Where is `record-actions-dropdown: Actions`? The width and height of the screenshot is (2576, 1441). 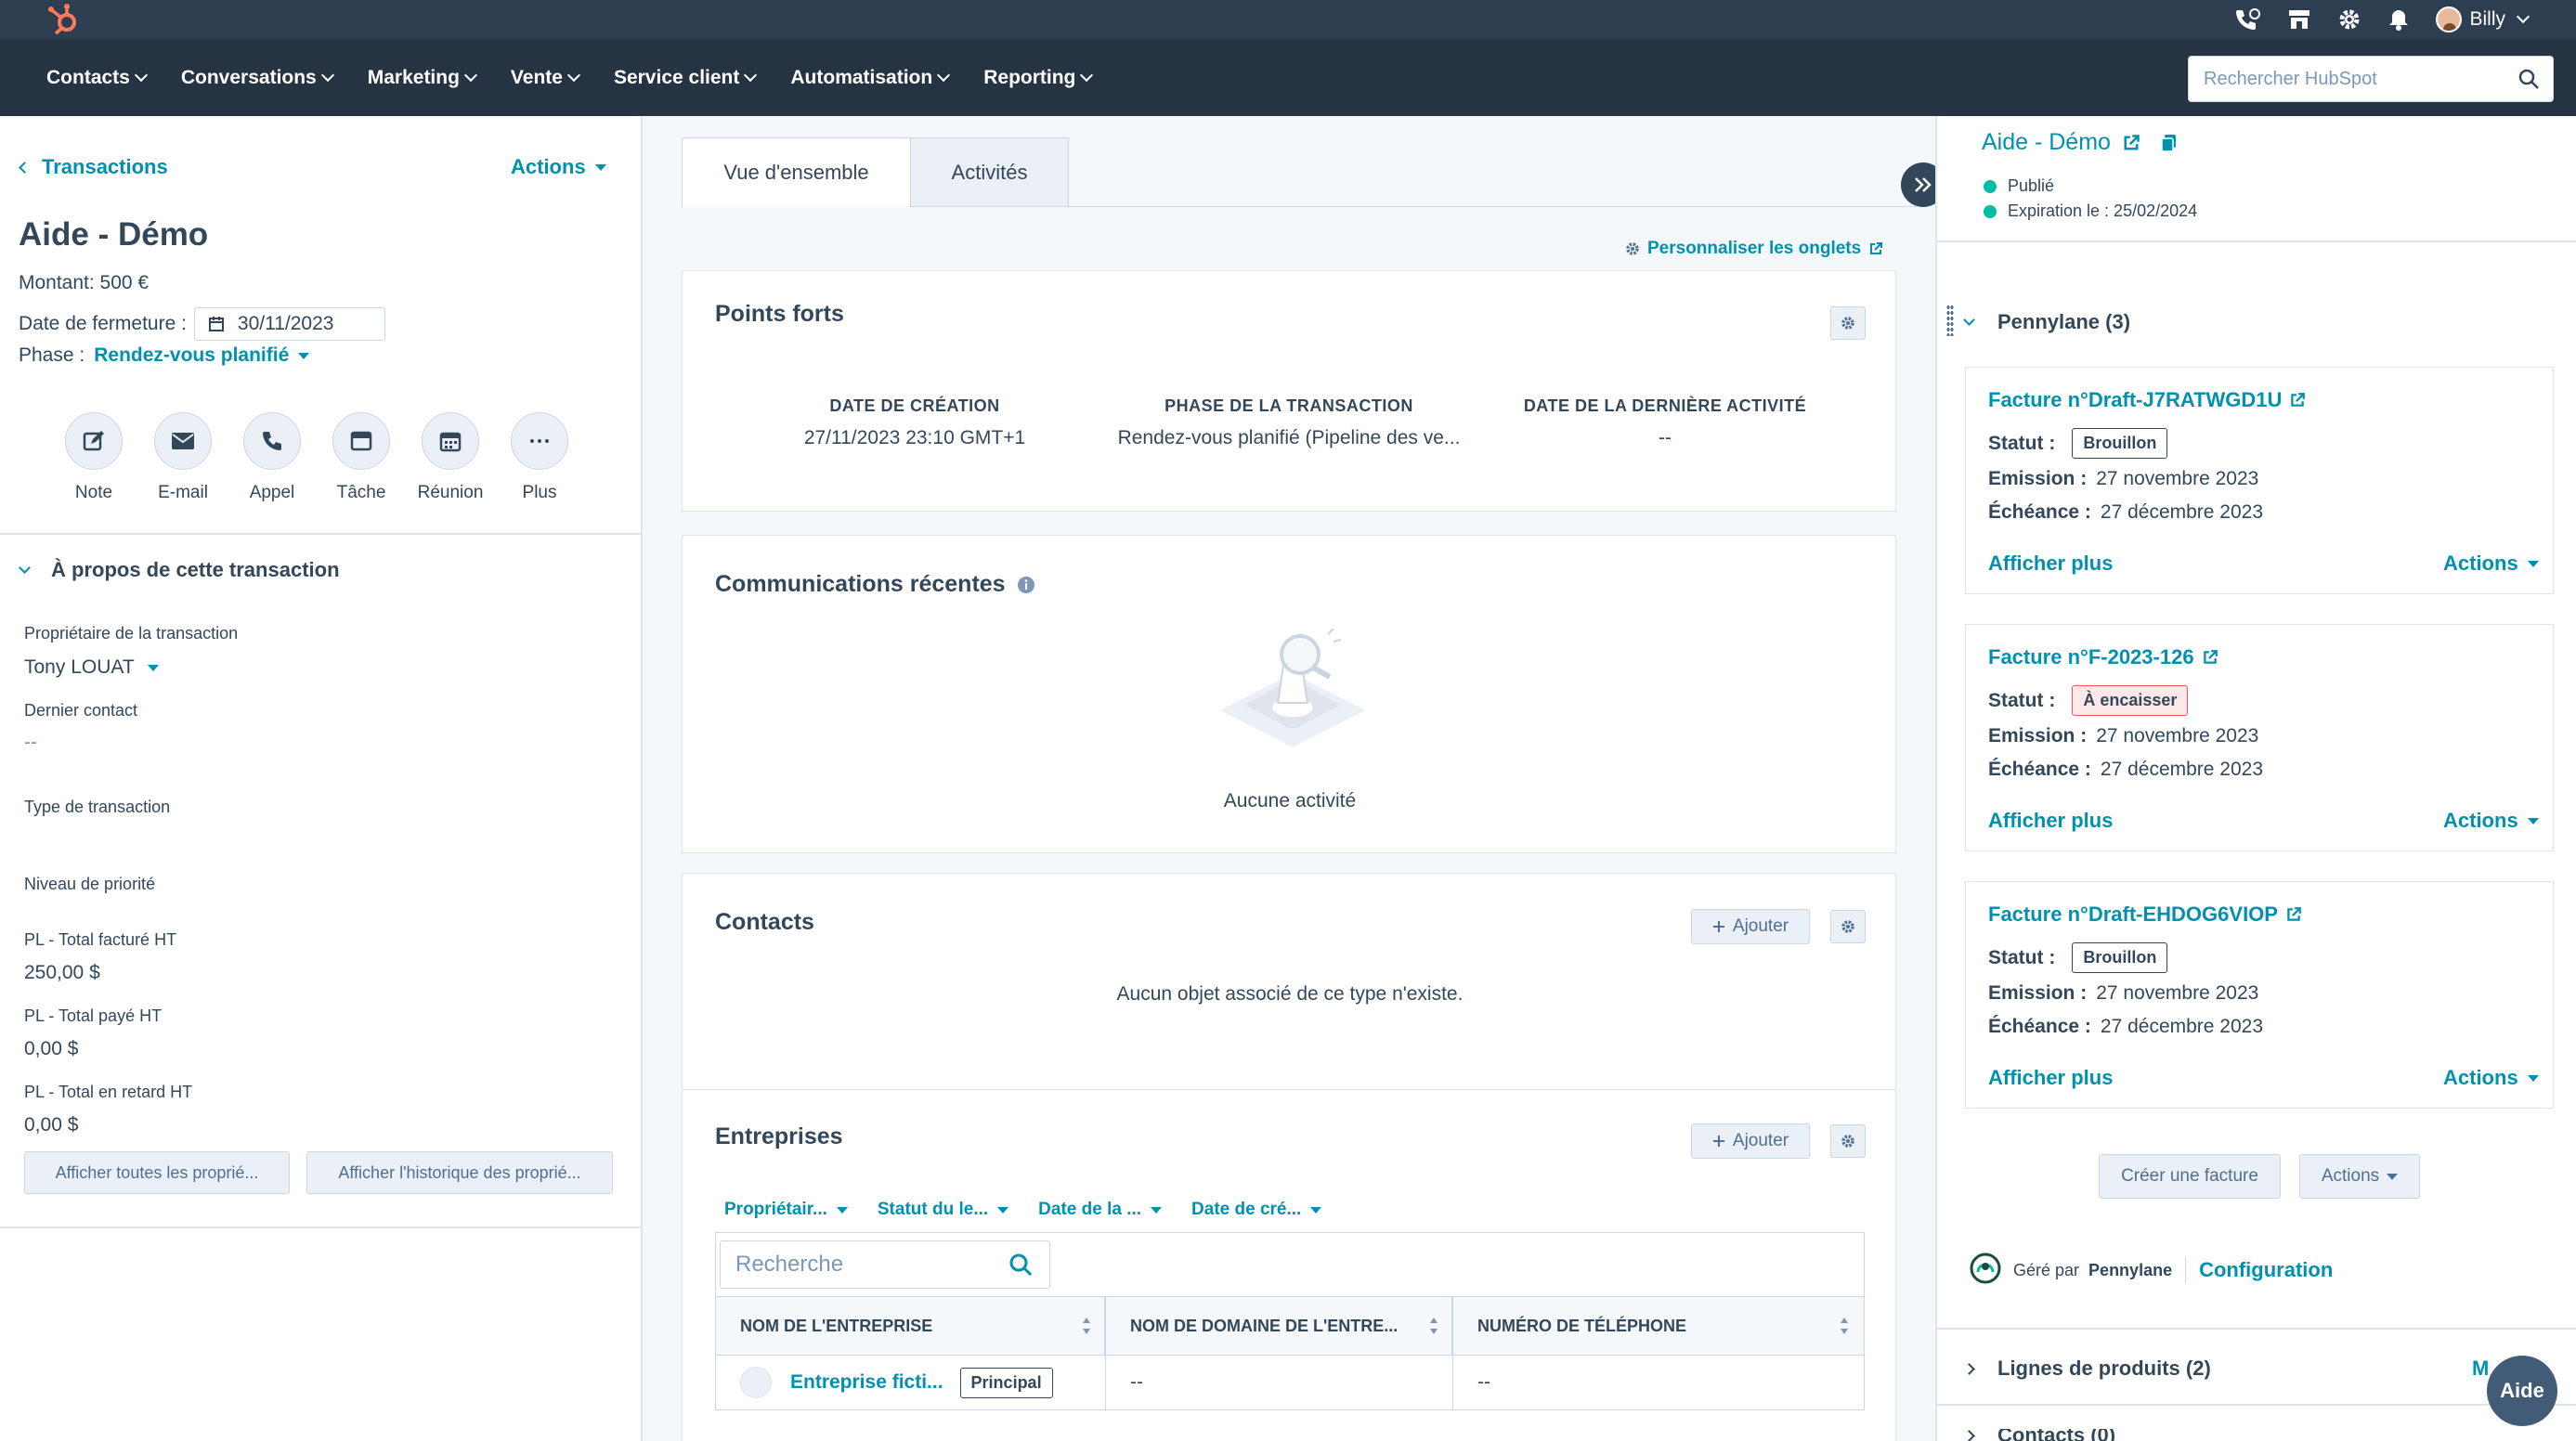 record-actions-dropdown: Actions is located at coordinates (558, 167).